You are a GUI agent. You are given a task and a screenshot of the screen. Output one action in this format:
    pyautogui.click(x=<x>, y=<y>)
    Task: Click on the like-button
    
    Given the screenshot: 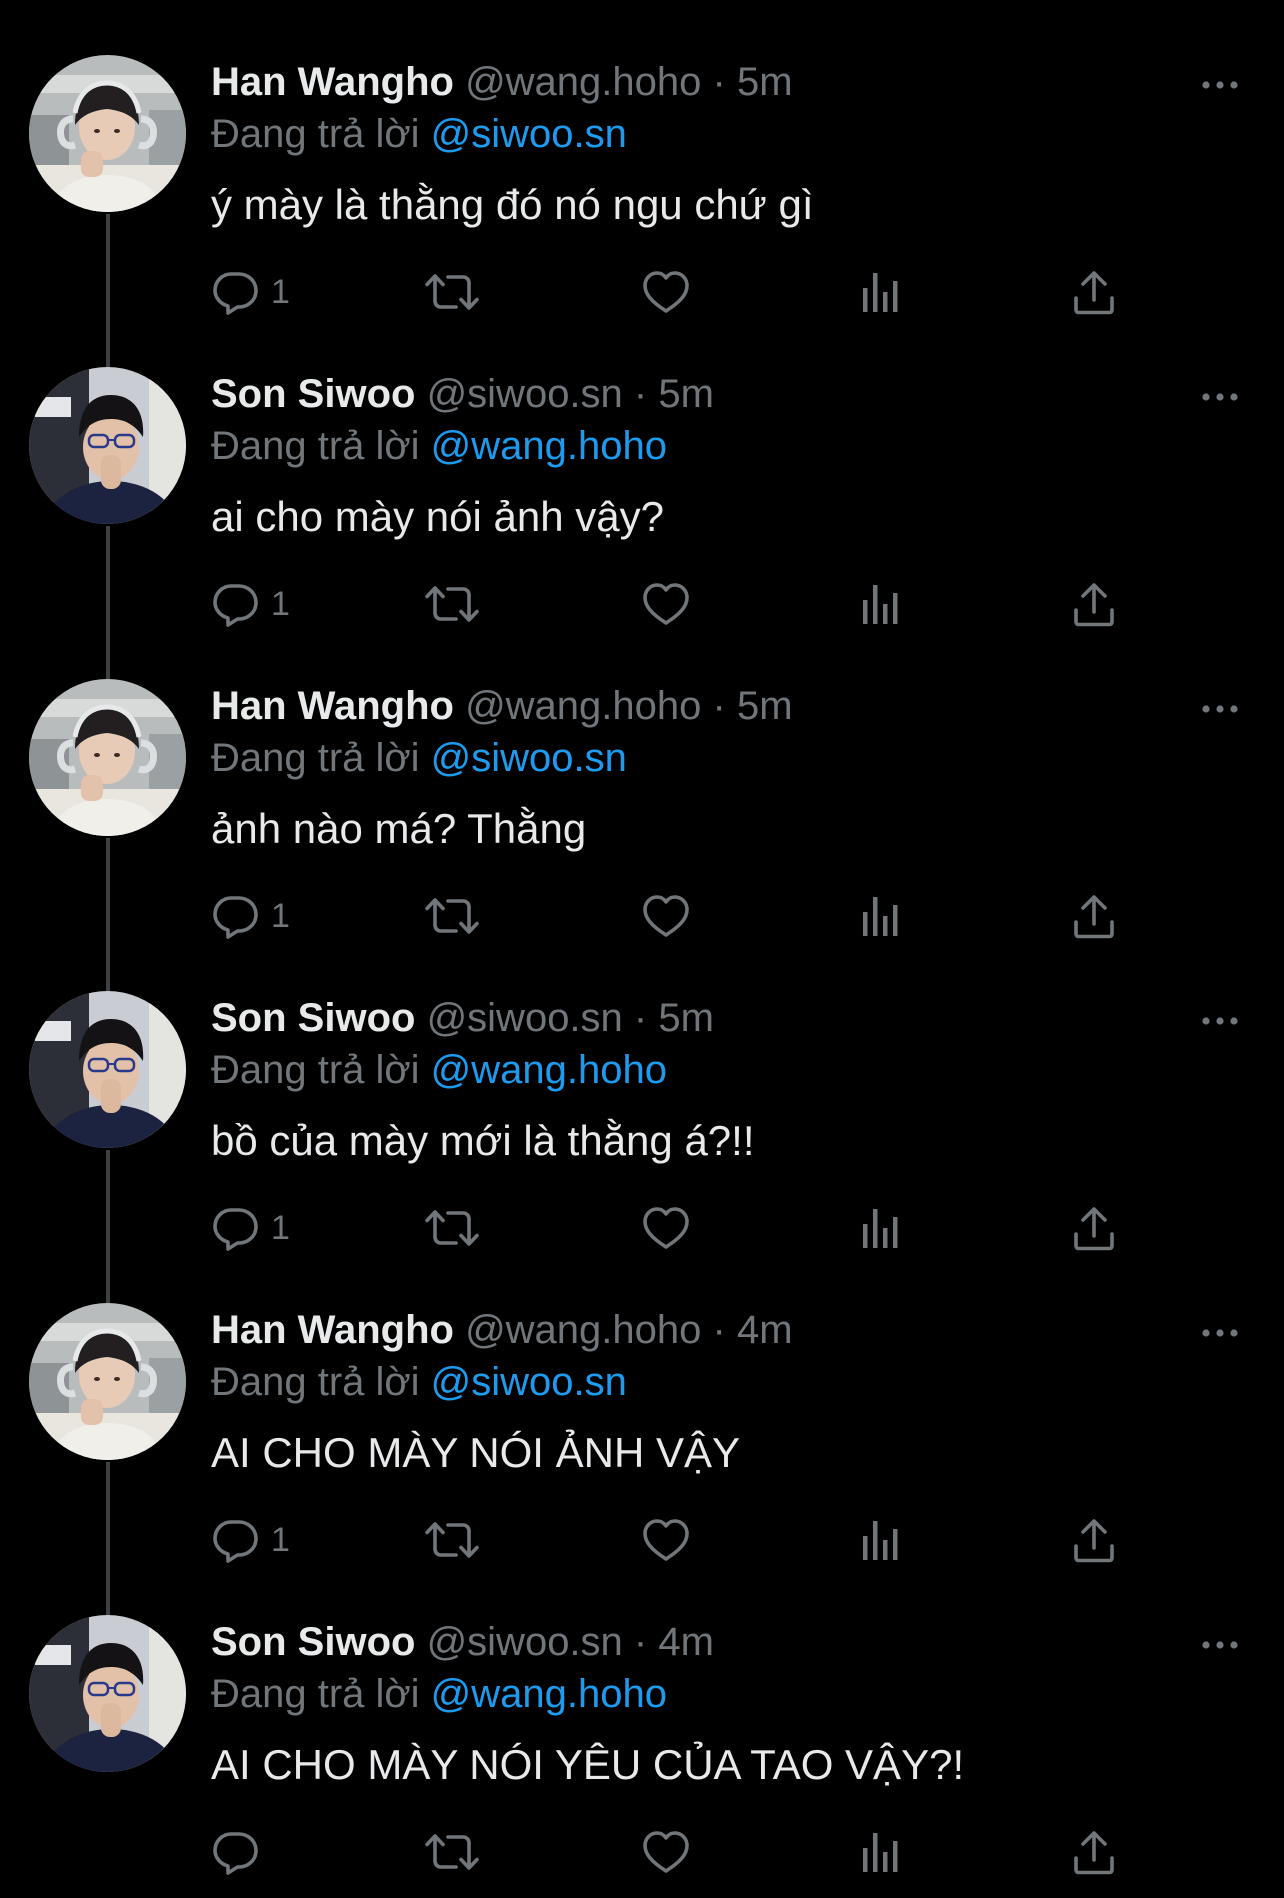 What is the action you would take?
    pyautogui.click(x=666, y=1852)
    